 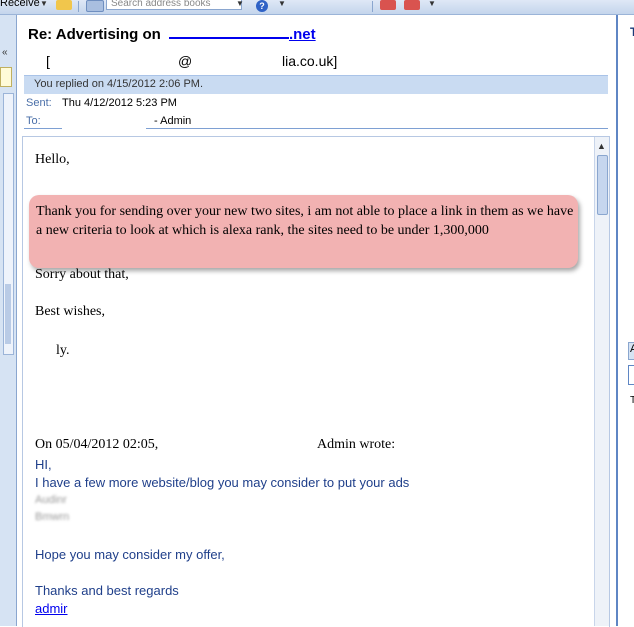 I want to click on folder-list-edge, so click(x=6, y=77).